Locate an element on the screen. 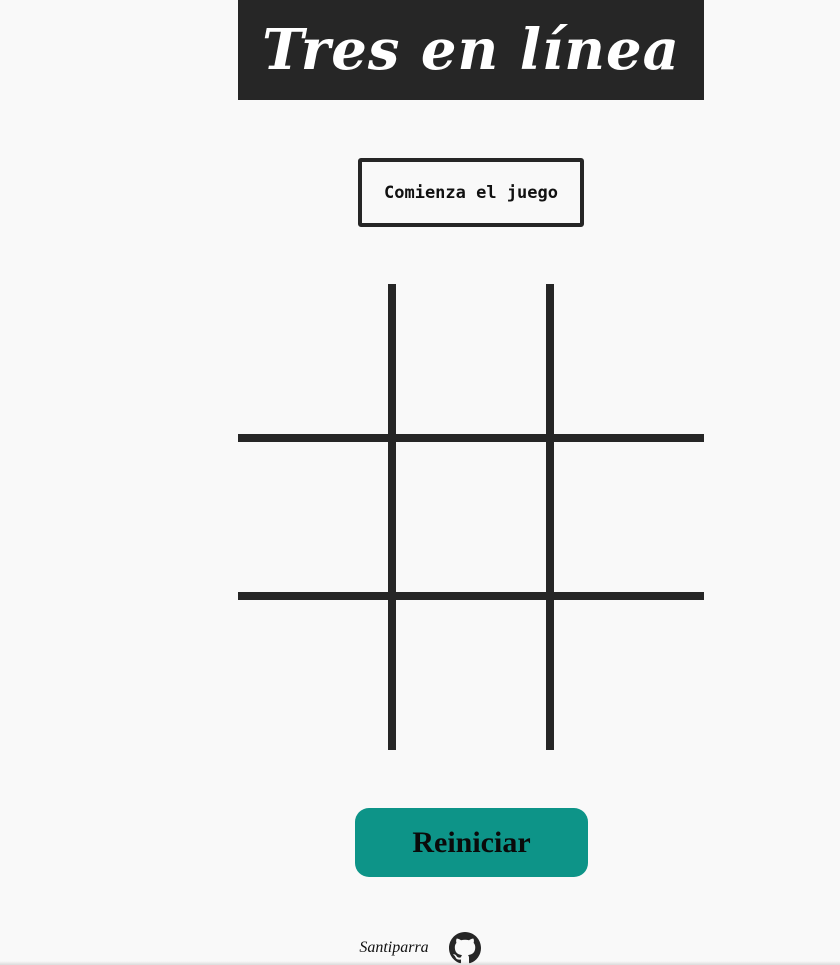 Image resolution: width=840 pixels, height=965 pixels. game-status-box: Comienza el juego is located at coordinates (471, 192).